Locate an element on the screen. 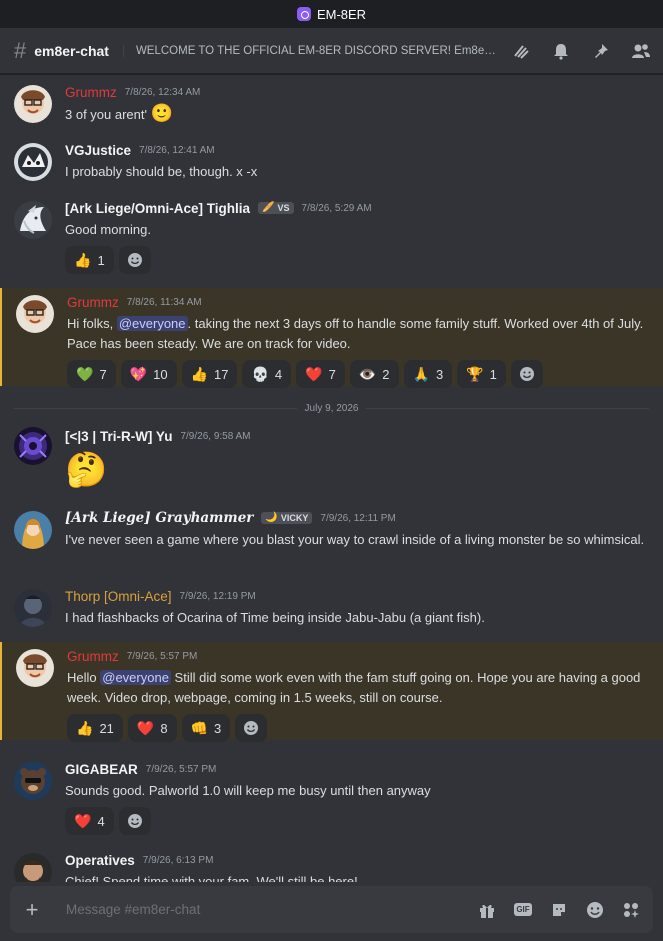 The image size is (663, 941). reaction-count: 1 is located at coordinates (101, 260).